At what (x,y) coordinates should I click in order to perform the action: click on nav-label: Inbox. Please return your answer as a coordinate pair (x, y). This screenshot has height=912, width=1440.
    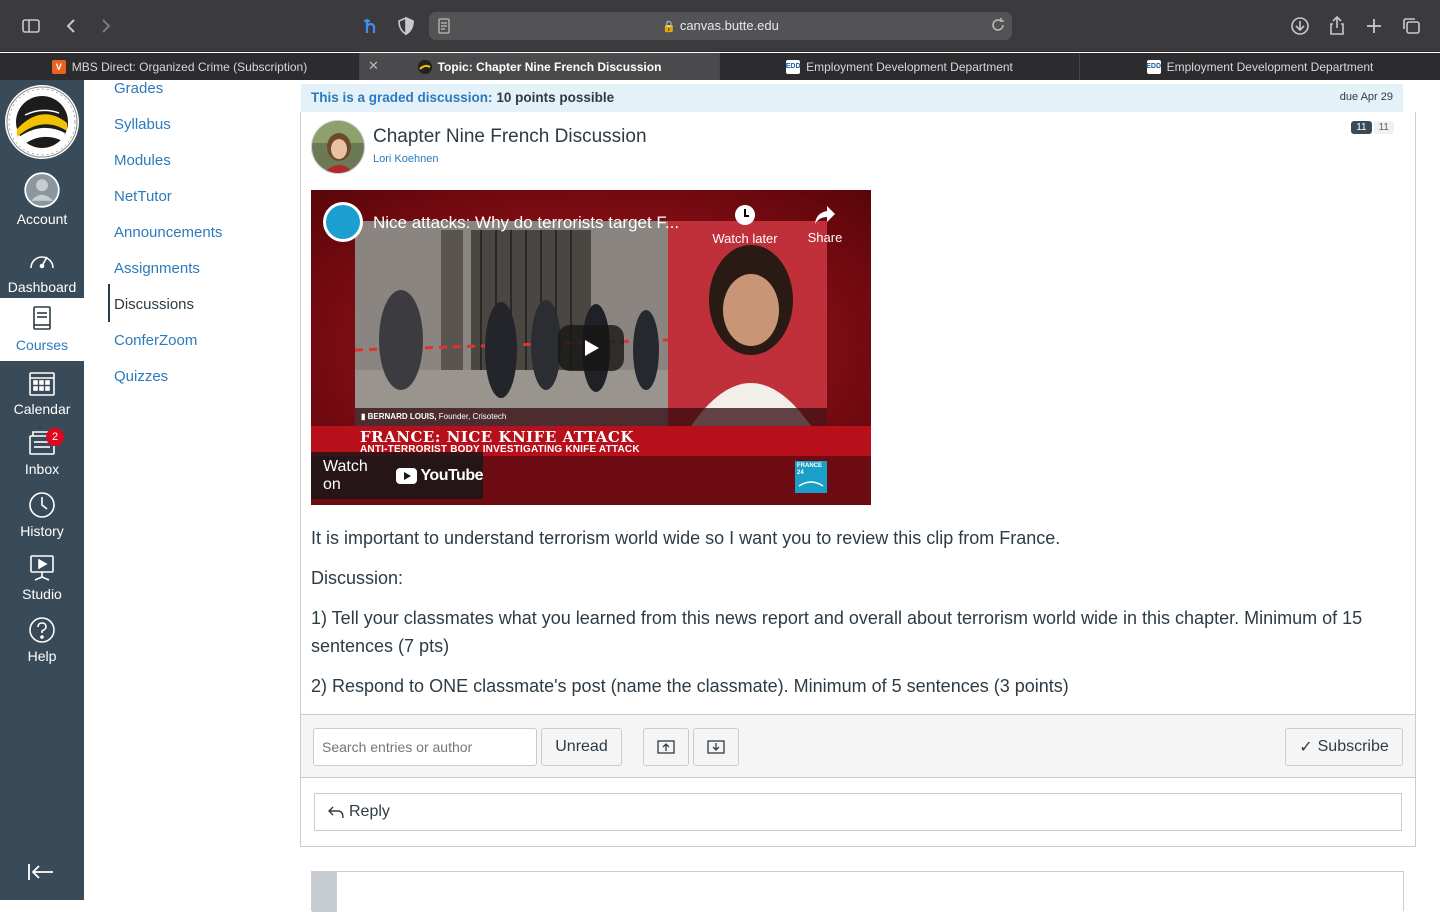
    Looking at the image, I should click on (42, 469).